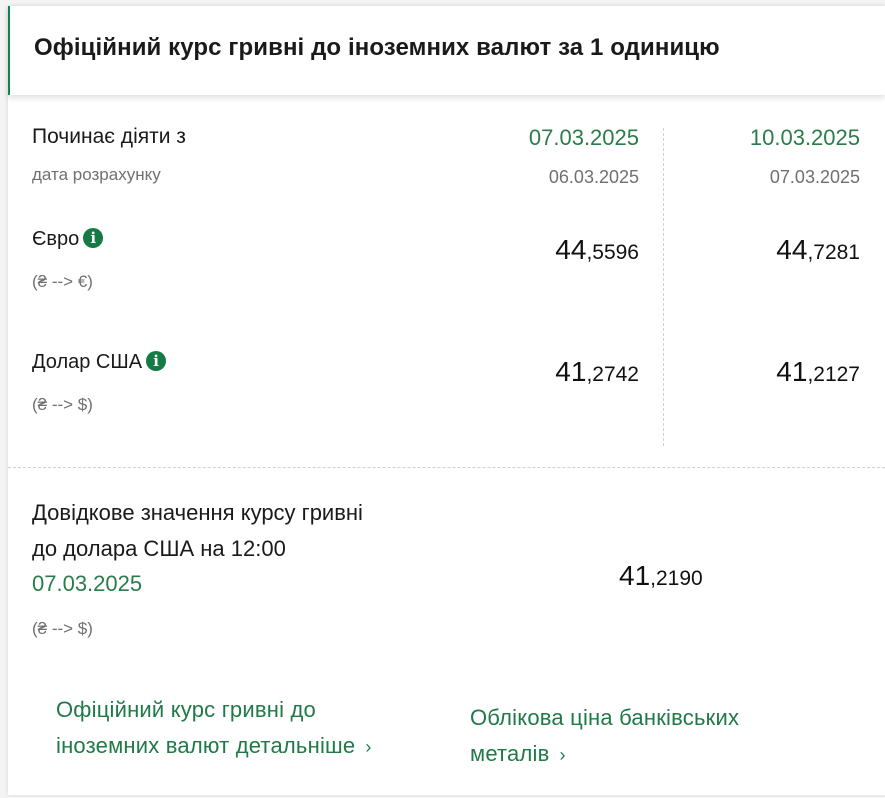 Image resolution: width=885 pixels, height=798 pixels. What do you see at coordinates (612, 252) in the screenshot?
I see `rate-frac: ,5596` at bounding box center [612, 252].